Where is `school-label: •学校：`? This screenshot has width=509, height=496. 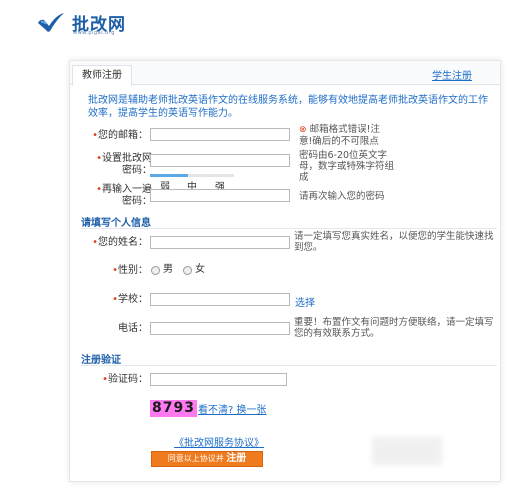 school-label: •学校： is located at coordinates (130, 299).